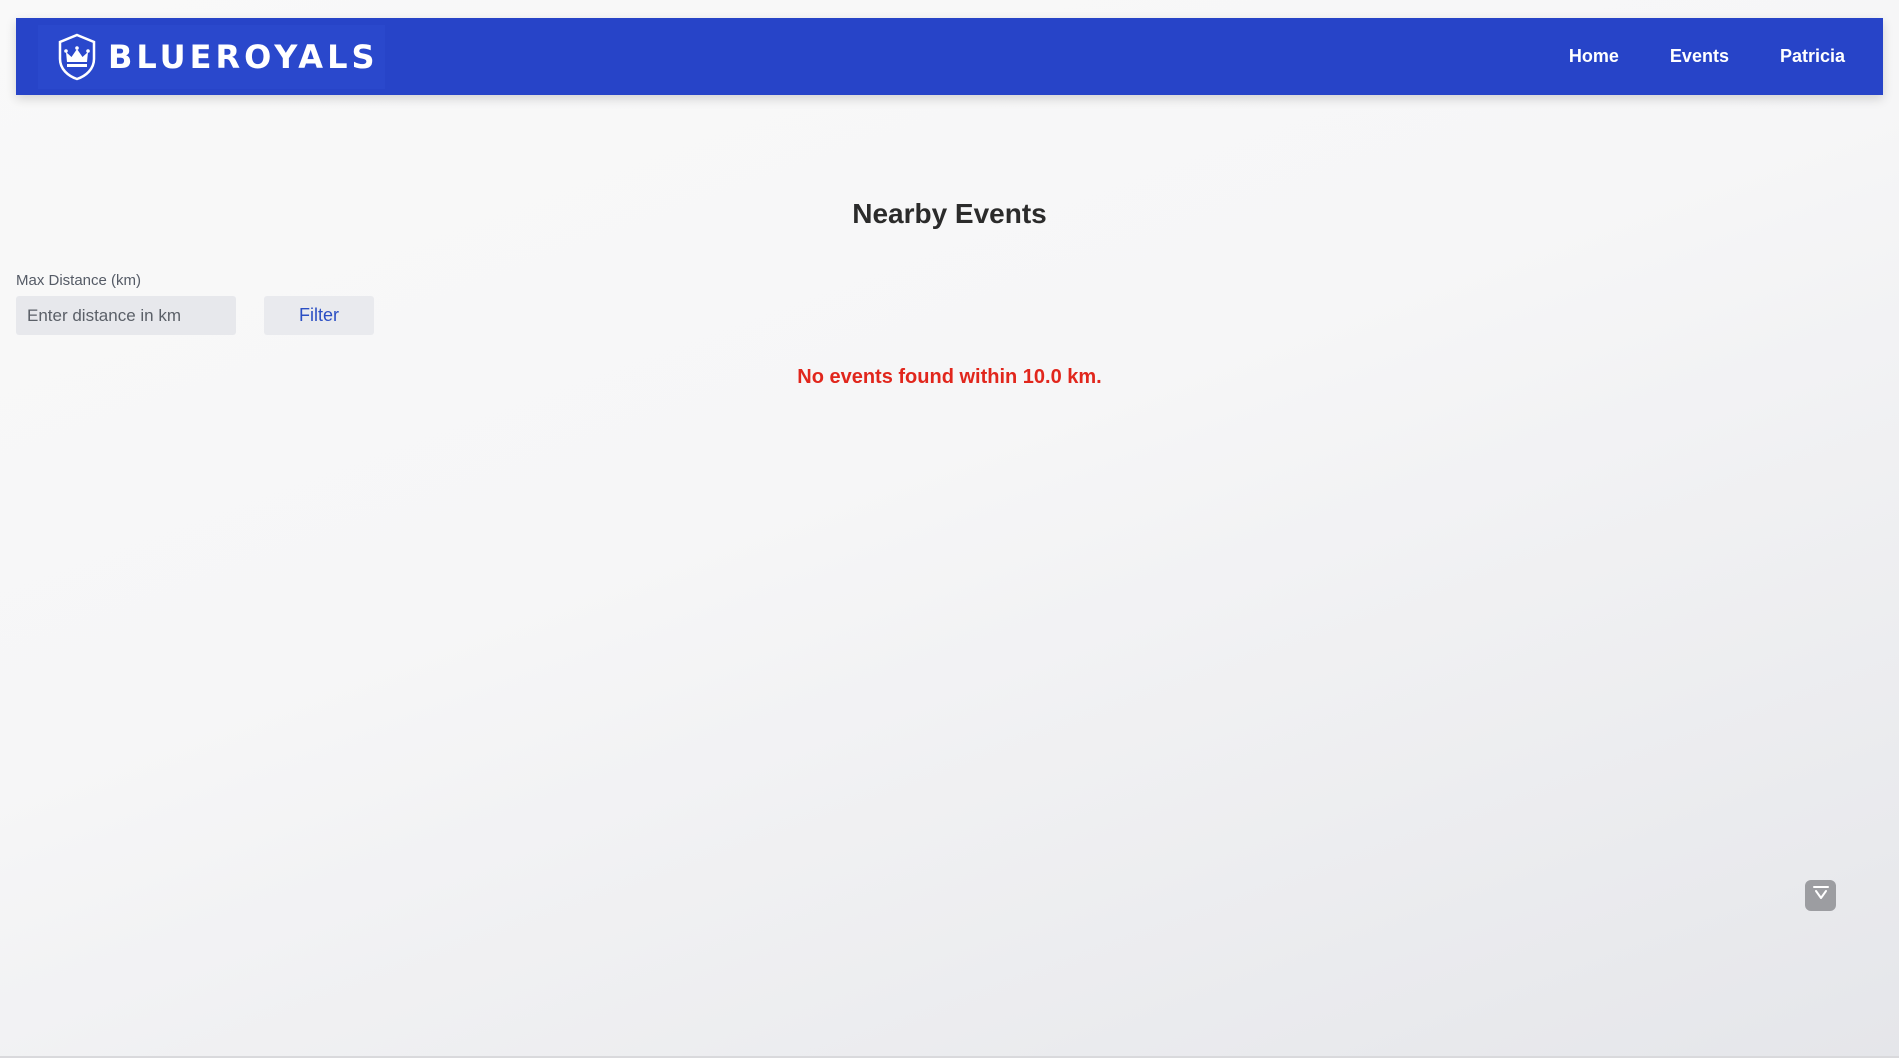 The width and height of the screenshot is (1899, 1058). Describe the element at coordinates (1594, 56) in the screenshot. I see `nav-link-home: Home` at that location.